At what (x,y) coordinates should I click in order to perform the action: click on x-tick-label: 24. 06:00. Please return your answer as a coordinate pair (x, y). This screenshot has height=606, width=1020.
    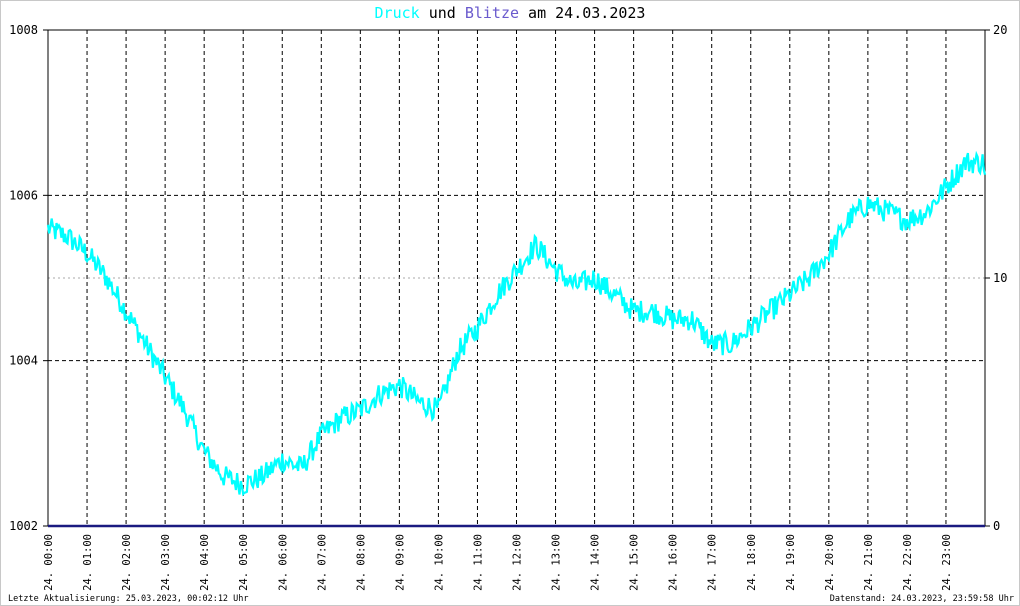
    Looking at the image, I should click on (283, 562).